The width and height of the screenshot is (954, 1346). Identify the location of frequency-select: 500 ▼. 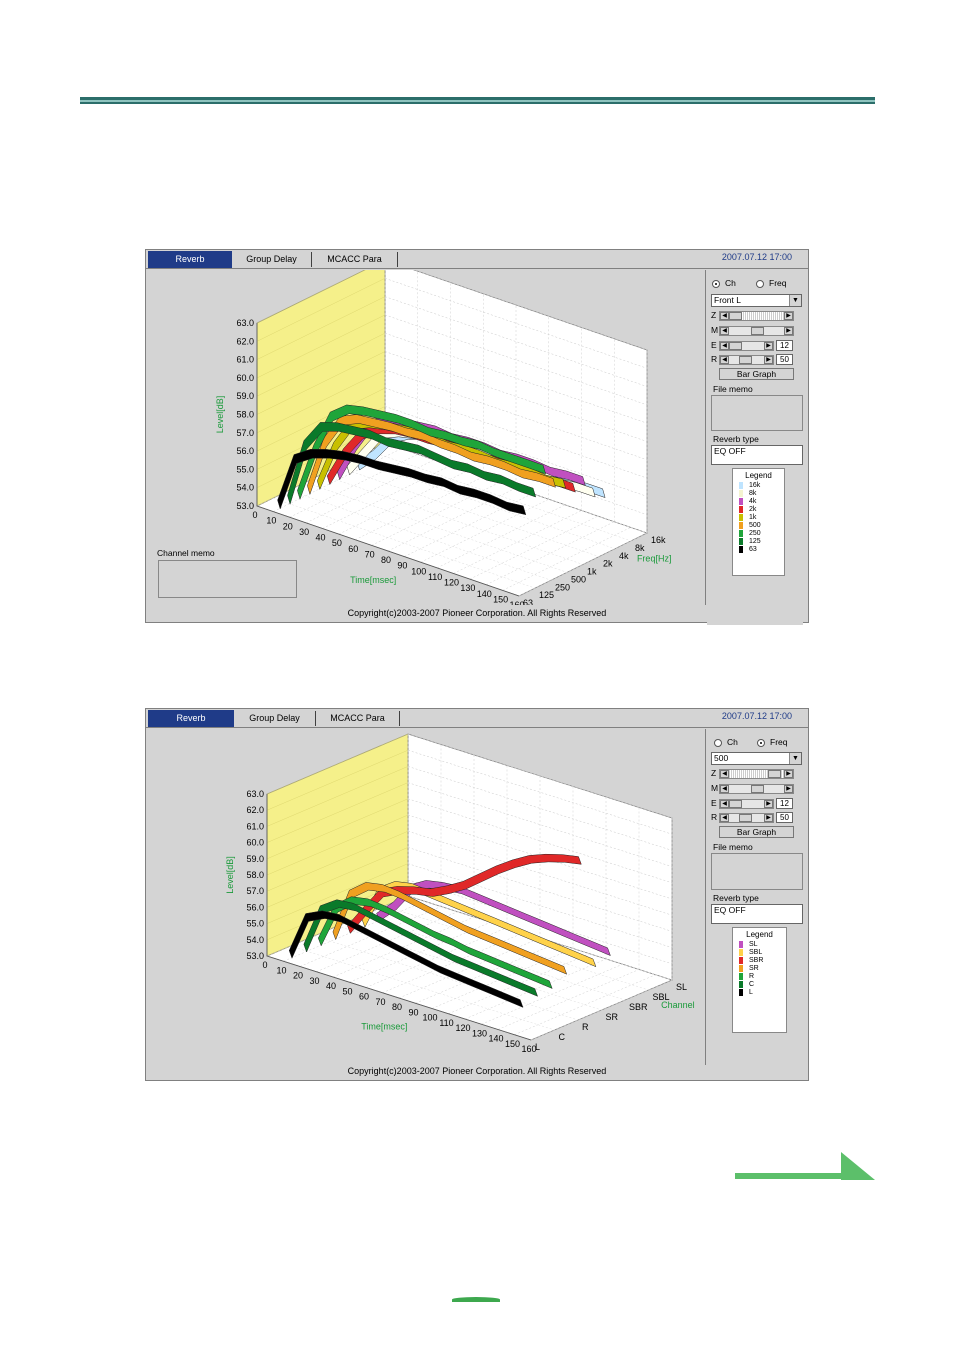
(756, 758).